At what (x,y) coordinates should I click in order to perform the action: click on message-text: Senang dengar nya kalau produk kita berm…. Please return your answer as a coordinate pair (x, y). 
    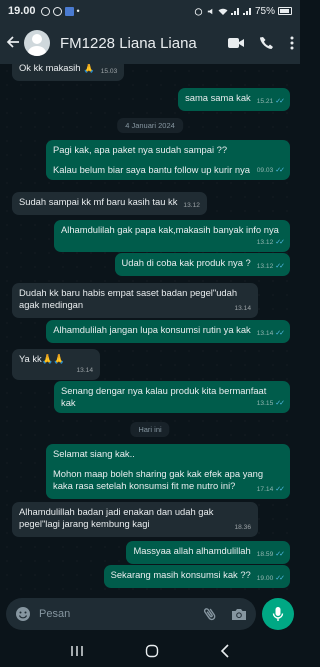
    Looking at the image, I should click on (164, 396).